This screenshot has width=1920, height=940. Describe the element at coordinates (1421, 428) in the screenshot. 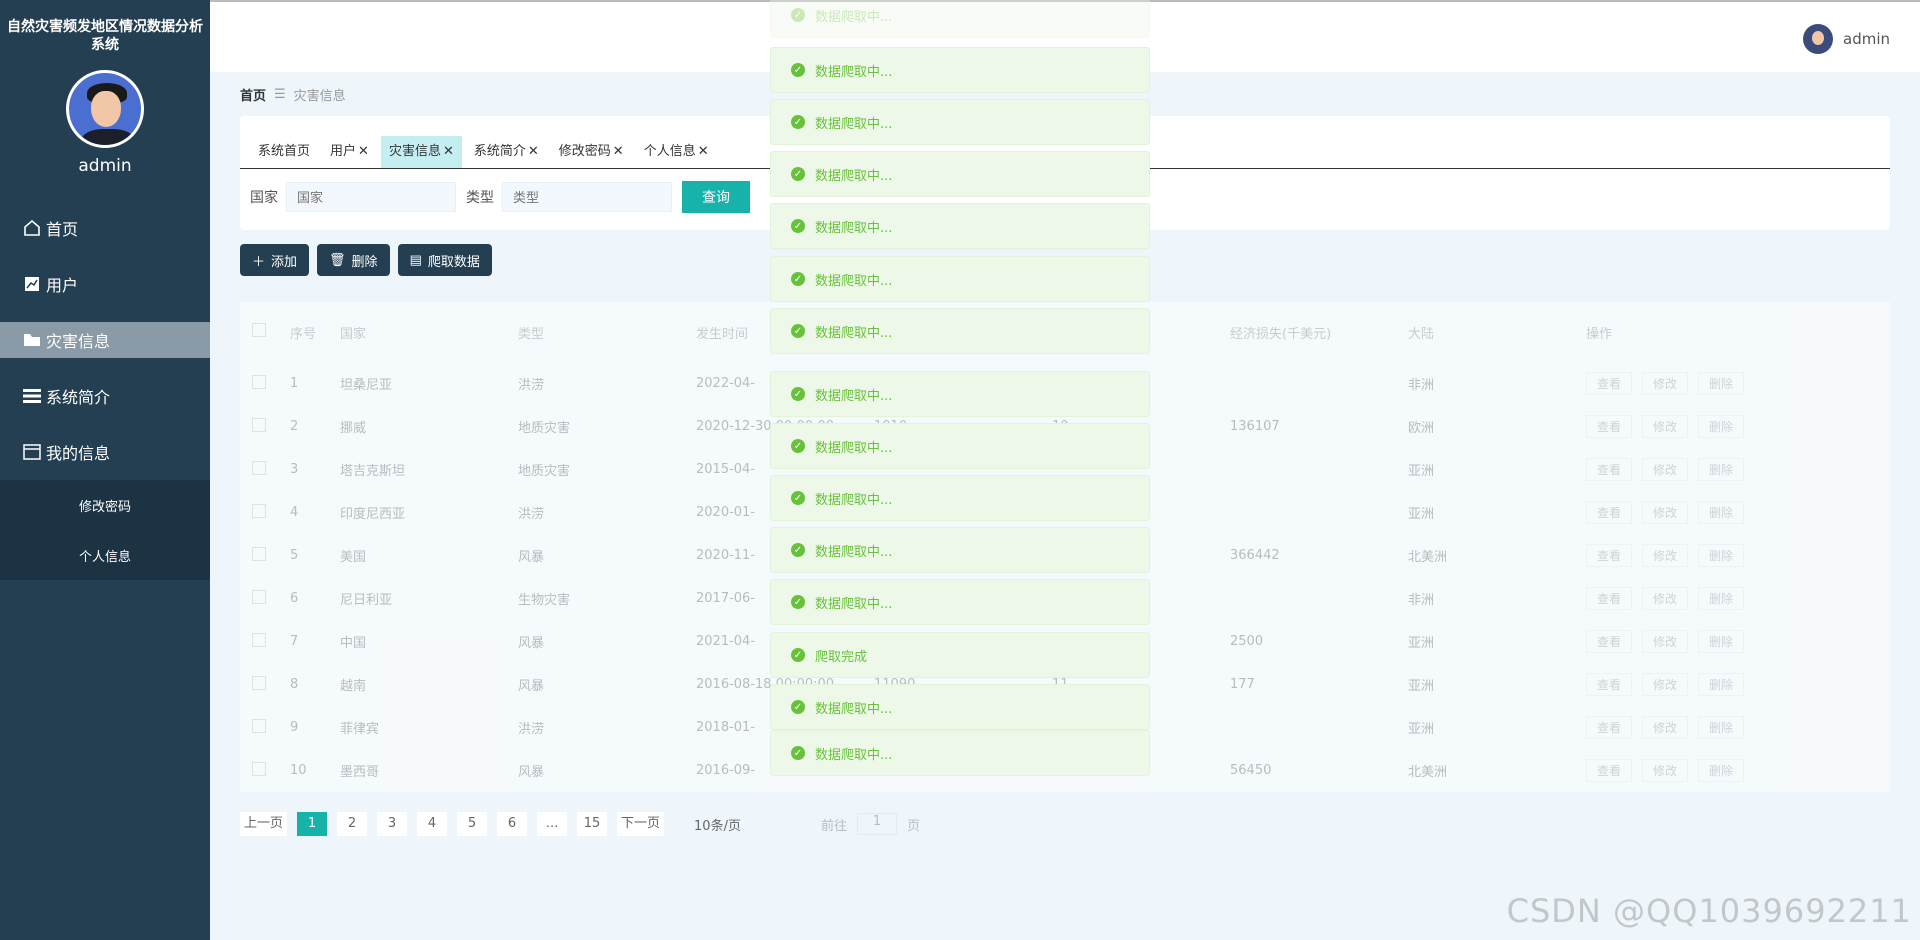

I see `table-cell: 欧洲` at that location.